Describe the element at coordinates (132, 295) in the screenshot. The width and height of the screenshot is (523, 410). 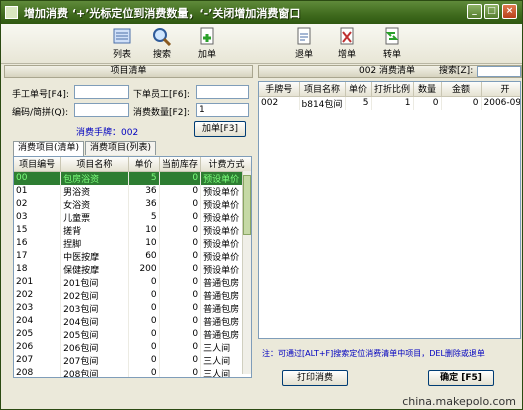
I see `item-row: 202 202包间 0 0 普通包房` at that location.